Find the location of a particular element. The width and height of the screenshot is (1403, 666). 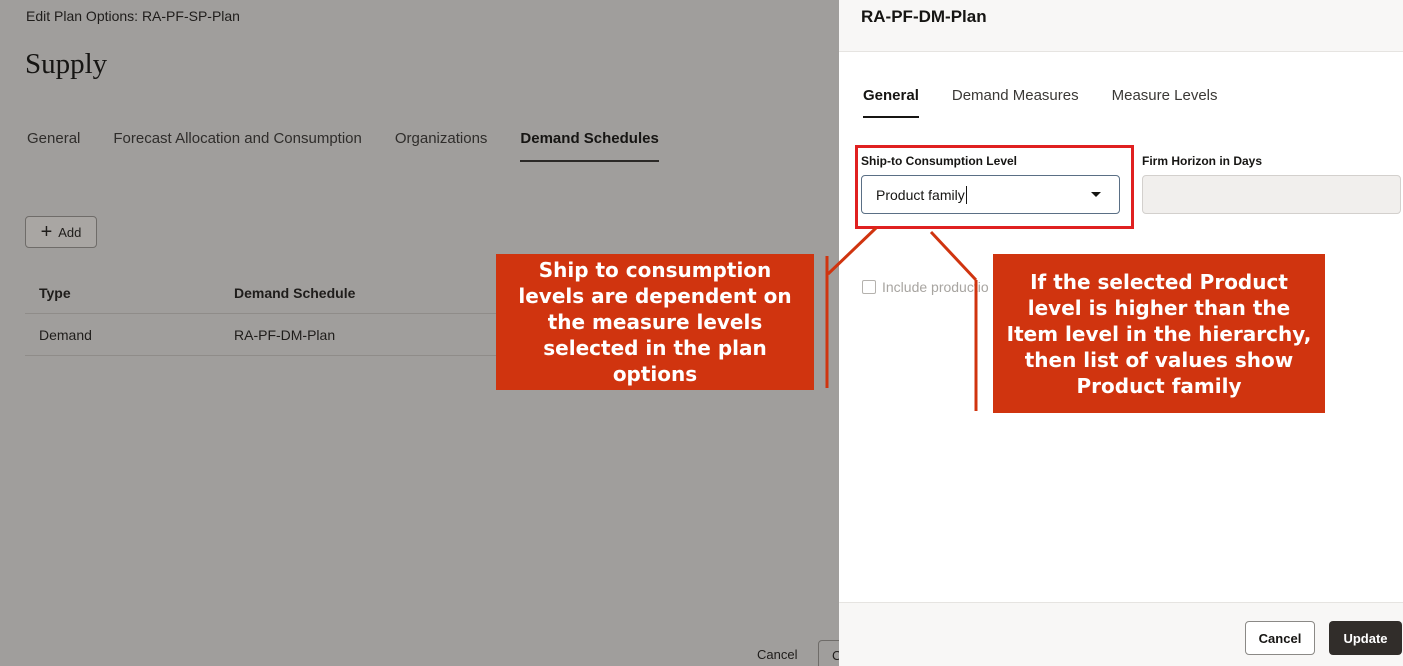

column-header-demand-schedule: Demand Schedule is located at coordinates (295, 292).